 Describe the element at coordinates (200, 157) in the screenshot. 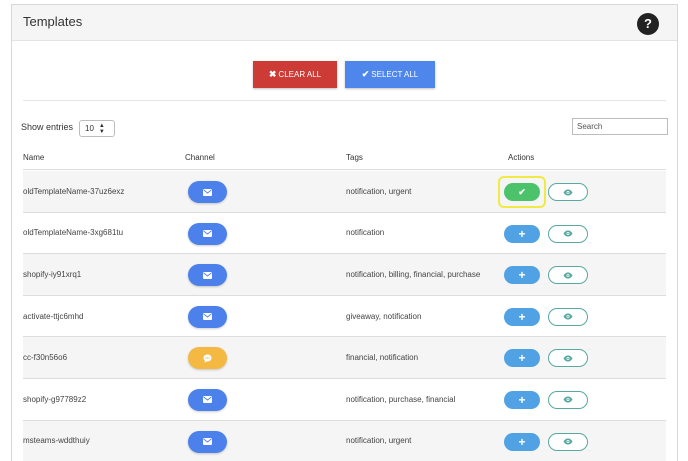

I see `column-header-channel: Channel` at that location.